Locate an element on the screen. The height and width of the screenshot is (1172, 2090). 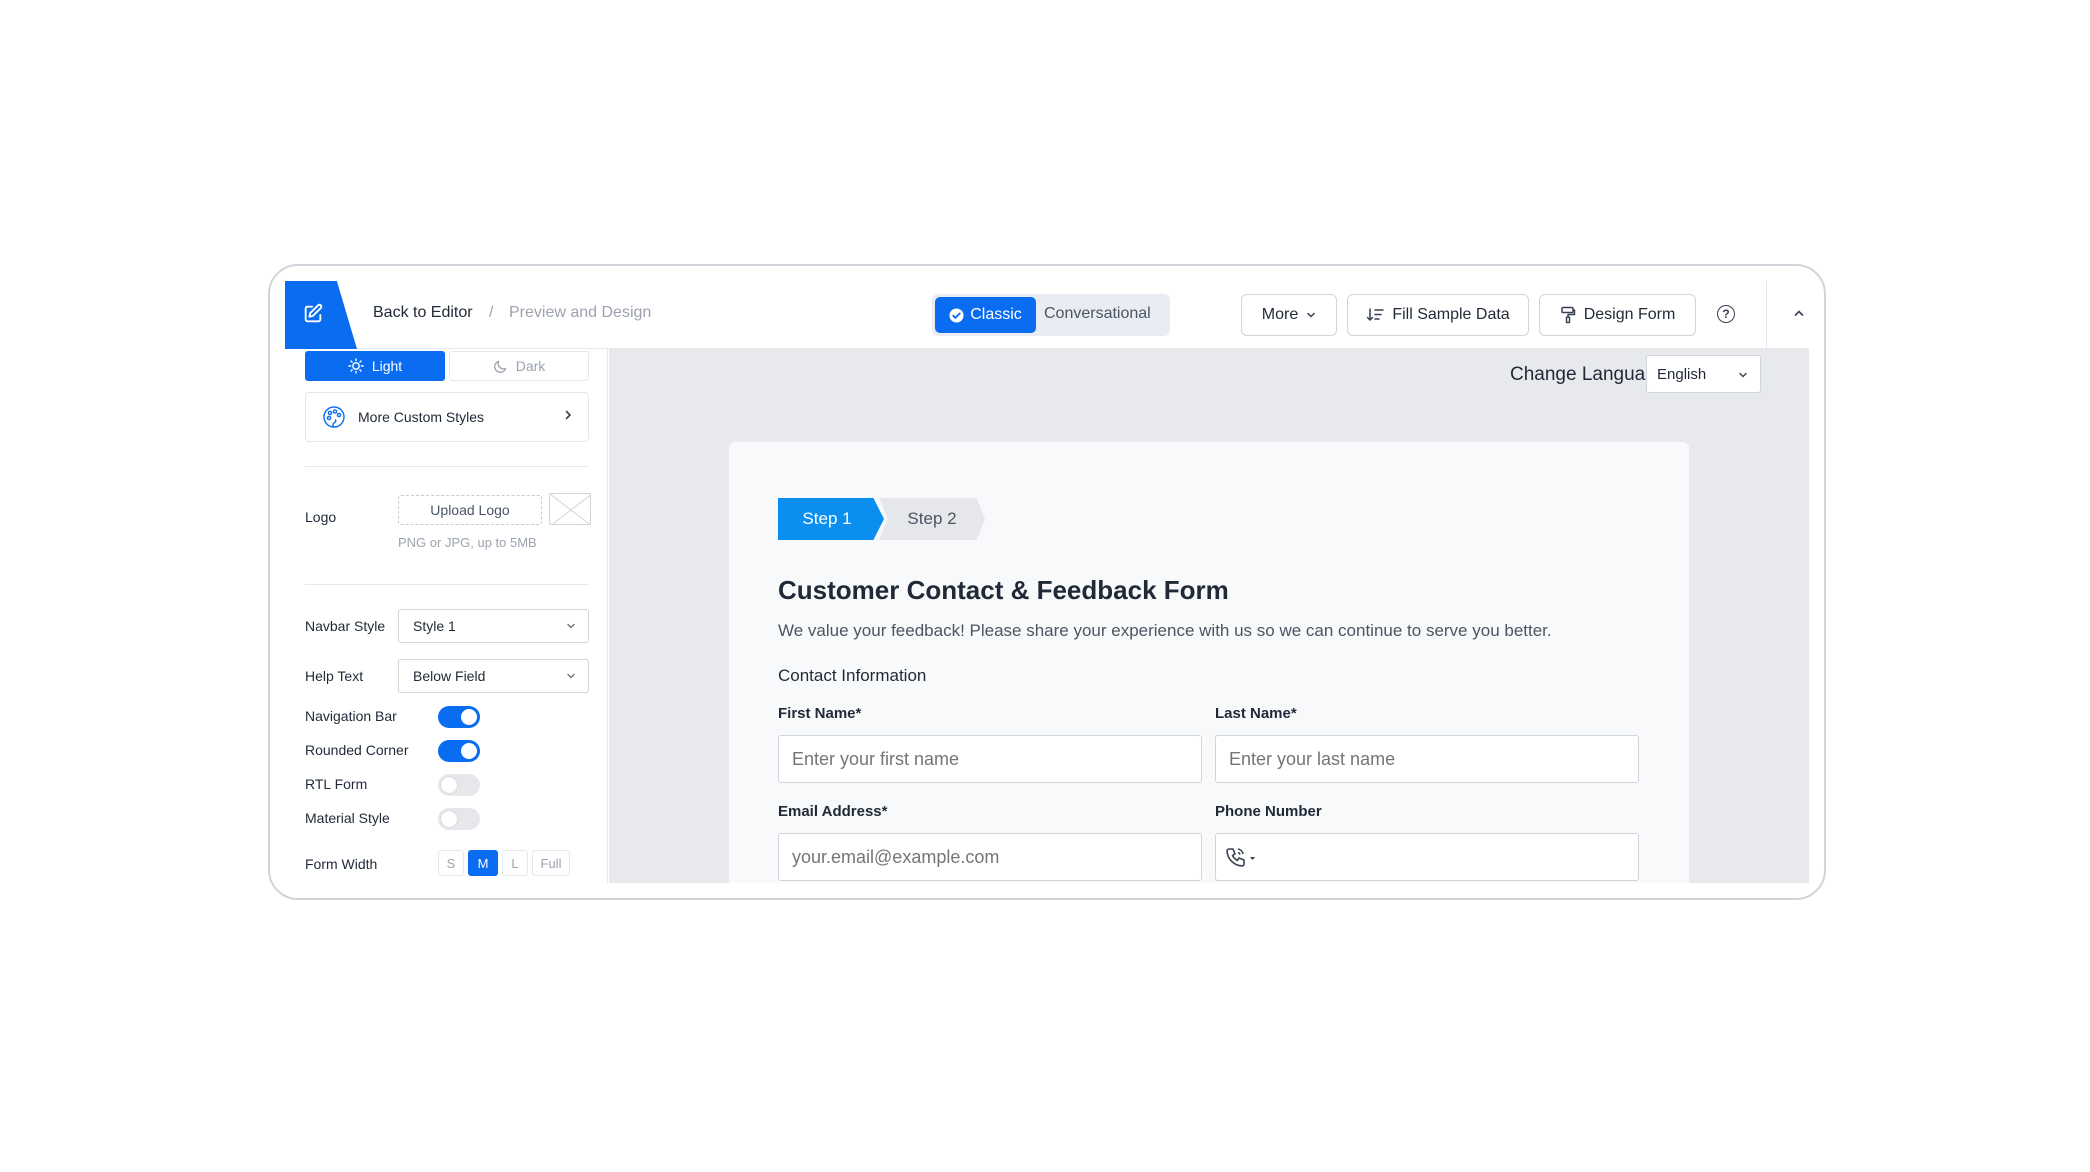
sort-lines-icon is located at coordinates (1376, 315).